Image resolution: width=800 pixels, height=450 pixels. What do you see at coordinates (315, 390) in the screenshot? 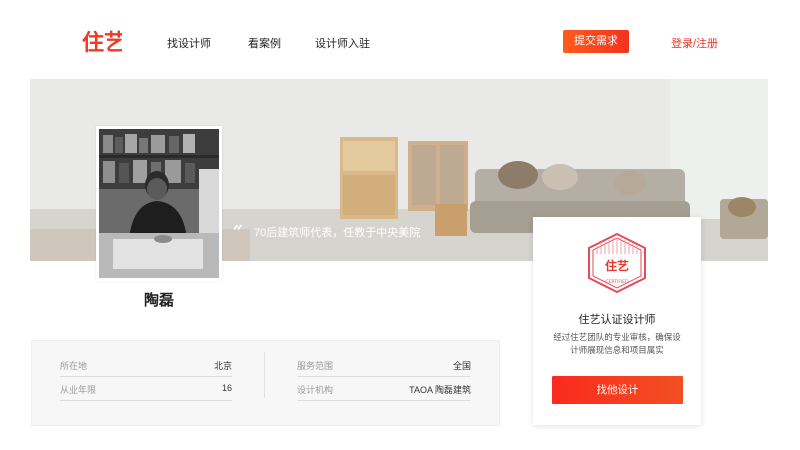
I see `org-label: 设计机构` at bounding box center [315, 390].